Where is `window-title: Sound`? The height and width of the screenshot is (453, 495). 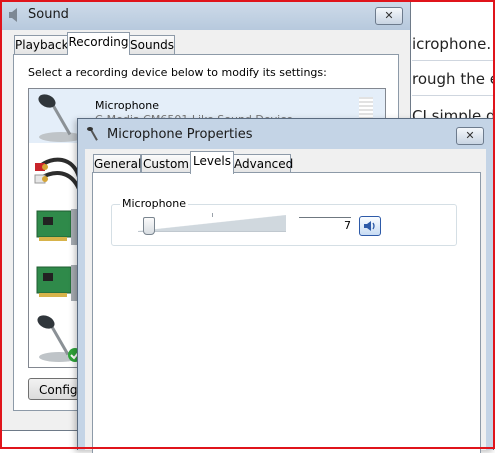 window-title: Sound is located at coordinates (48, 14).